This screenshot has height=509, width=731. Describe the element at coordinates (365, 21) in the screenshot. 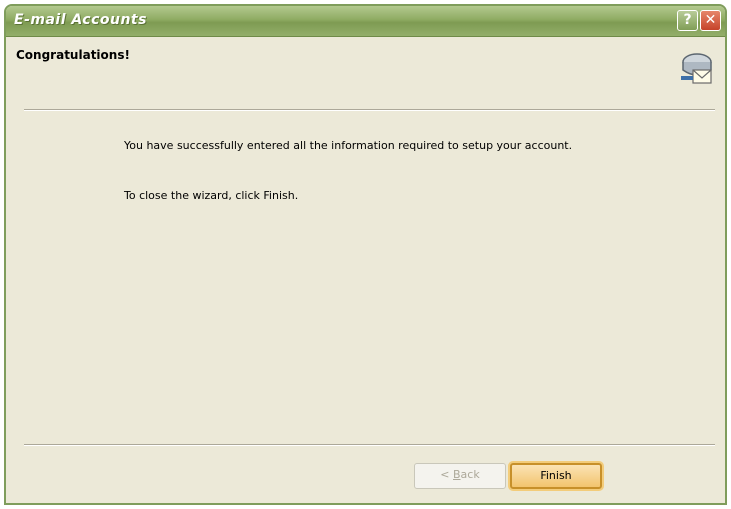

I see `title-bar: E-mail Accounts ? ✕` at that location.